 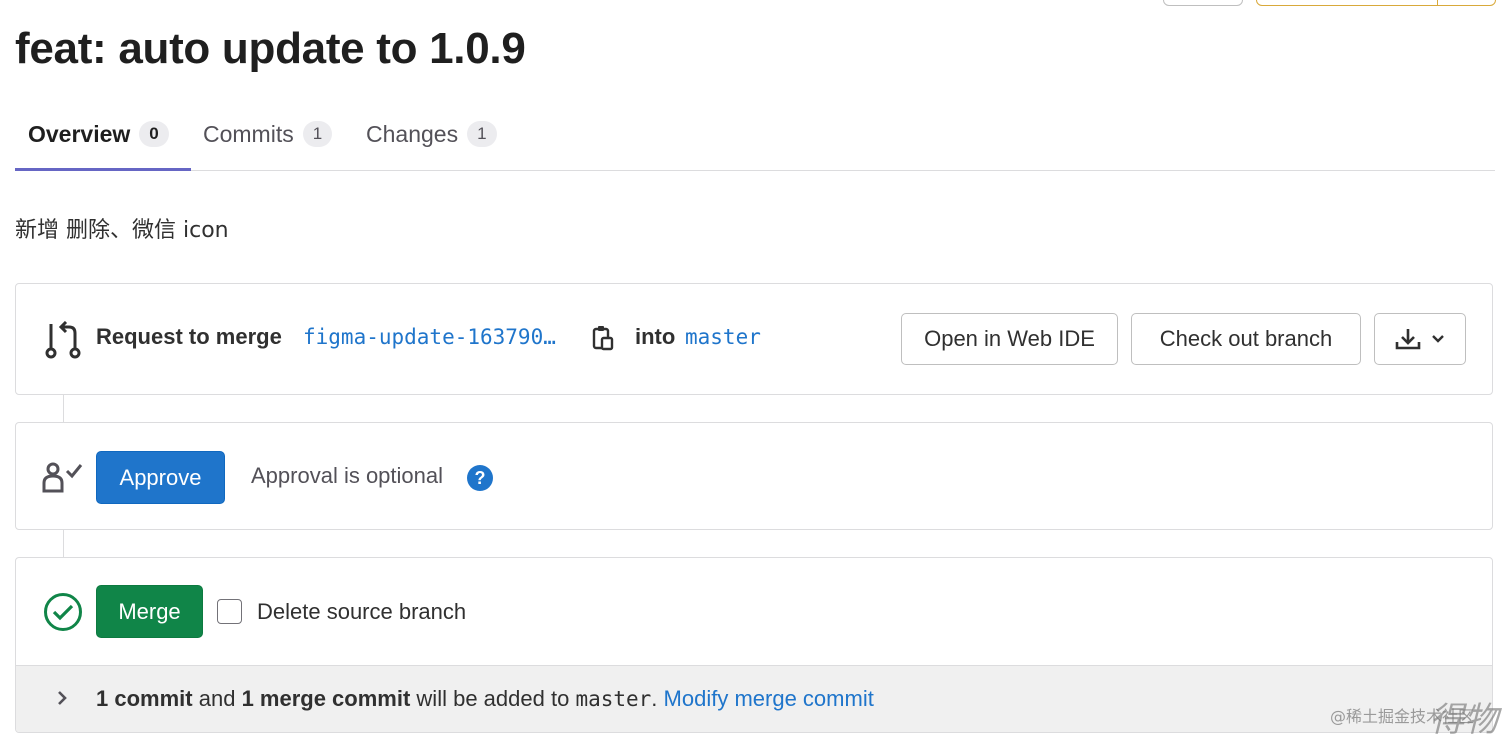 I want to click on watermark-logo: 得物, so click(x=1464, y=720).